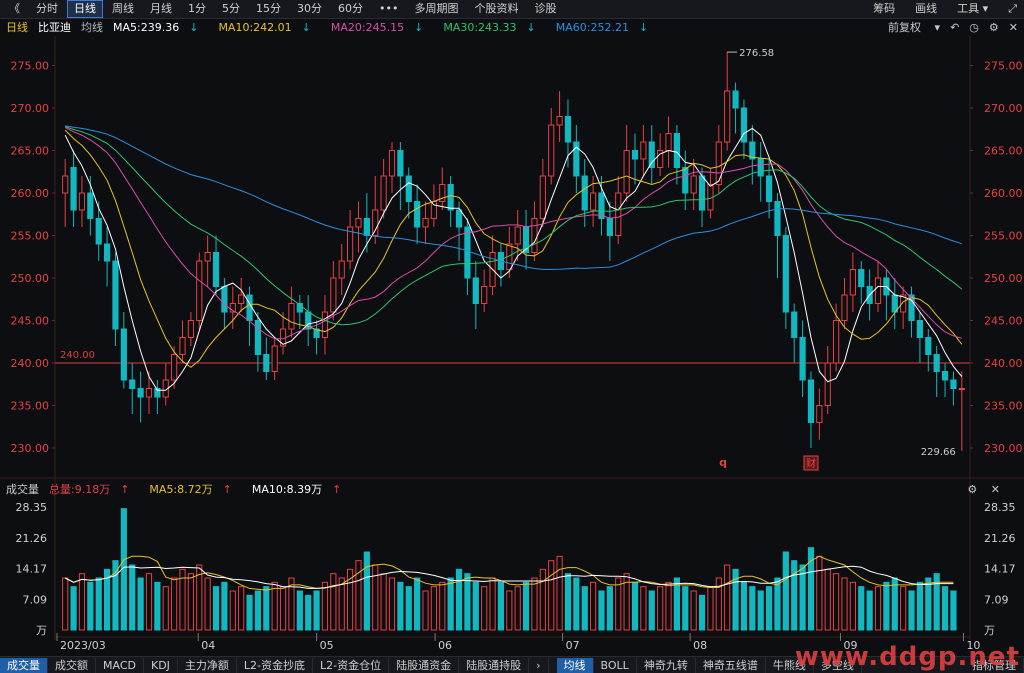 The image size is (1024, 673). I want to click on tab-ma: 均线, so click(575, 665).